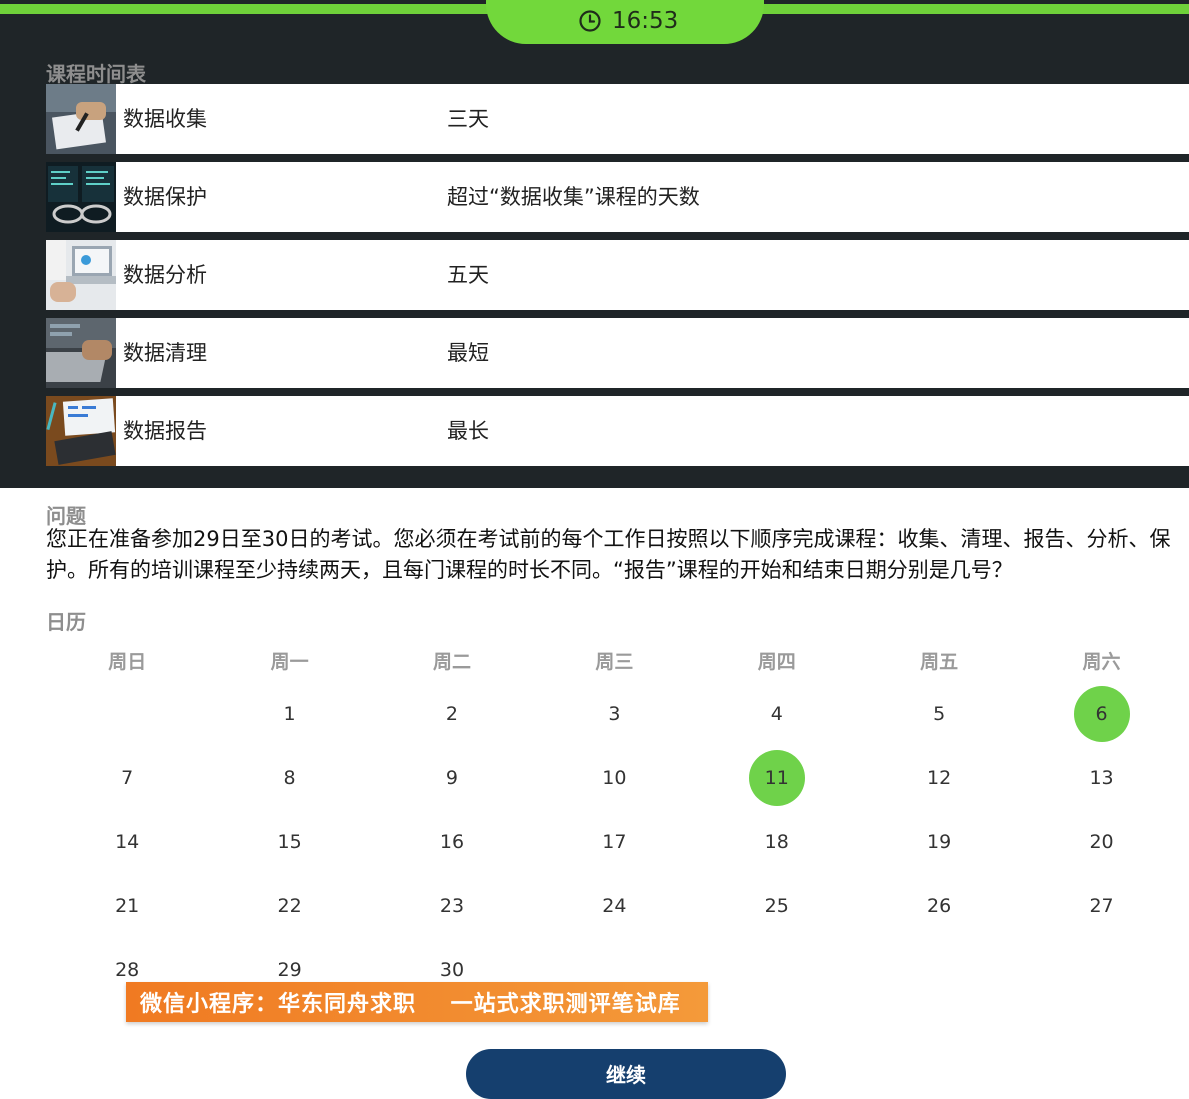 Image resolution: width=1189 pixels, height=1099 pixels. I want to click on timer-display: 16:53, so click(645, 21).